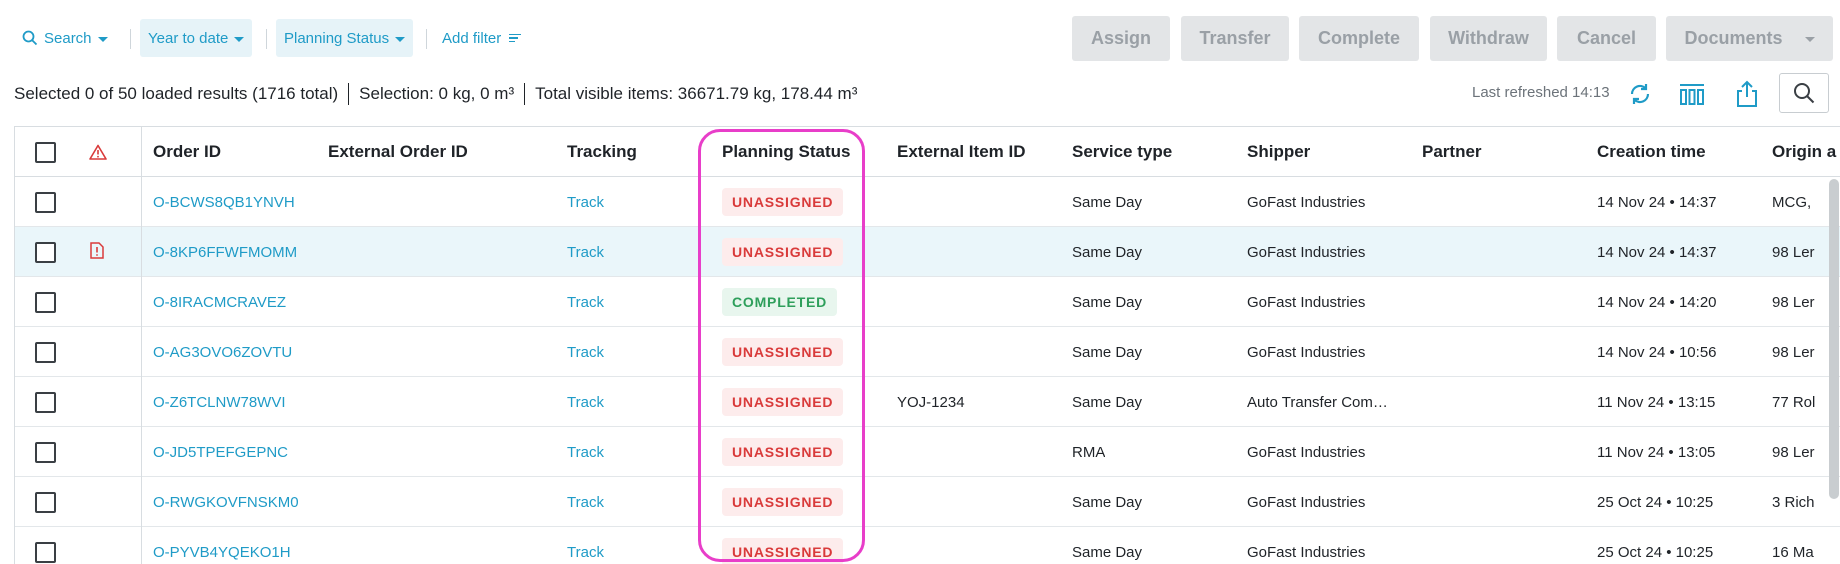 The height and width of the screenshot is (564, 1840). What do you see at coordinates (481, 38) in the screenshot?
I see `add-filter-button: Add filter` at bounding box center [481, 38].